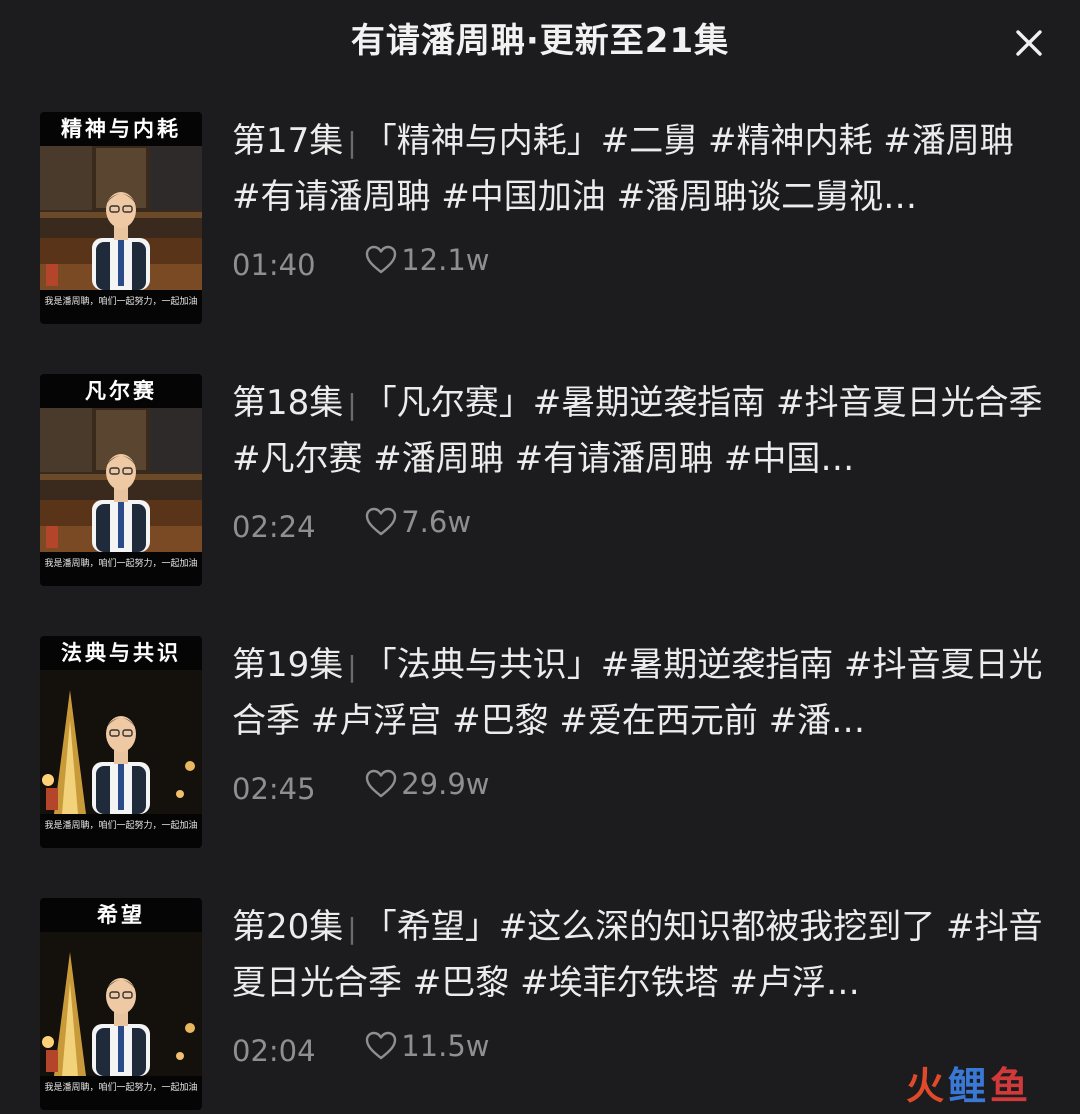  I want to click on episode-meta: 01:40 12.1w, so click(361, 261).